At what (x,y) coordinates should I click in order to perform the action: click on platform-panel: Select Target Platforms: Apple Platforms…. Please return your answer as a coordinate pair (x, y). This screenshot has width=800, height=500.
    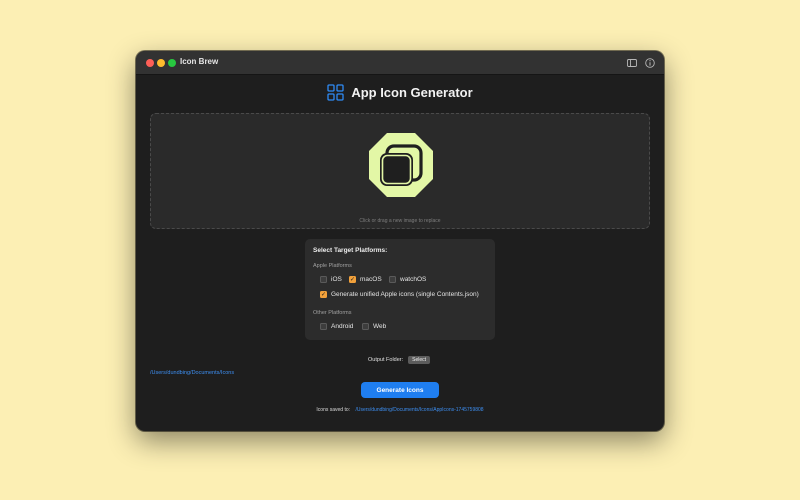
    Looking at the image, I should click on (400, 289).